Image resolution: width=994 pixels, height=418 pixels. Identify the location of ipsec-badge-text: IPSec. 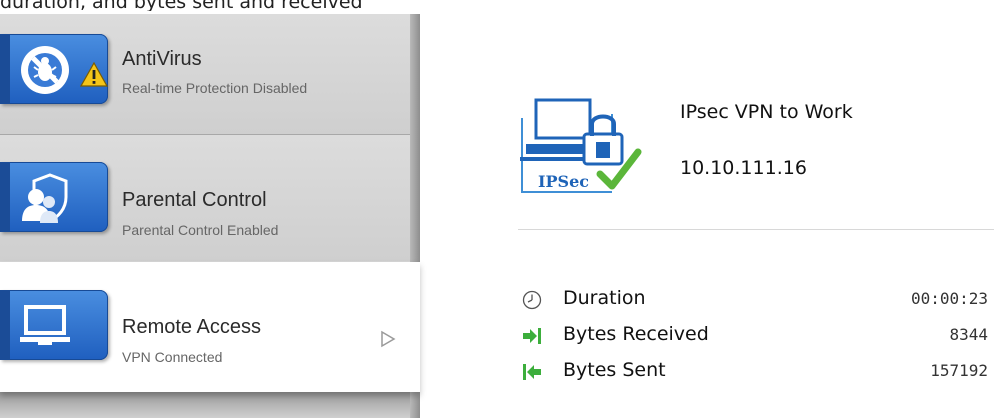
(563, 181).